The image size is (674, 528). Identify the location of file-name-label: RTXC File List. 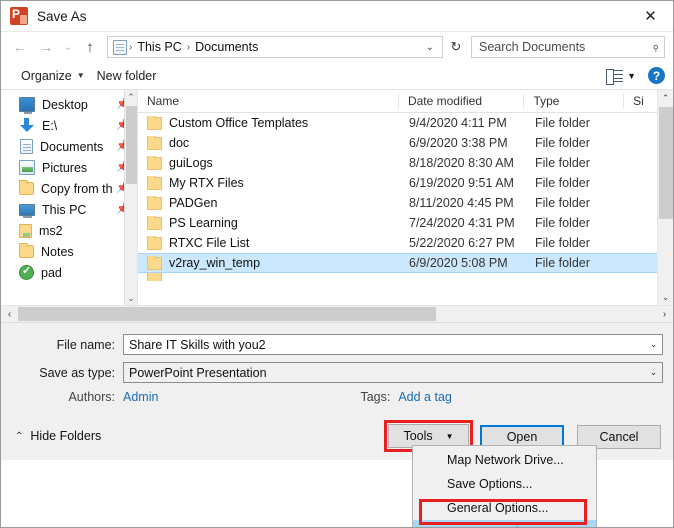
(209, 243).